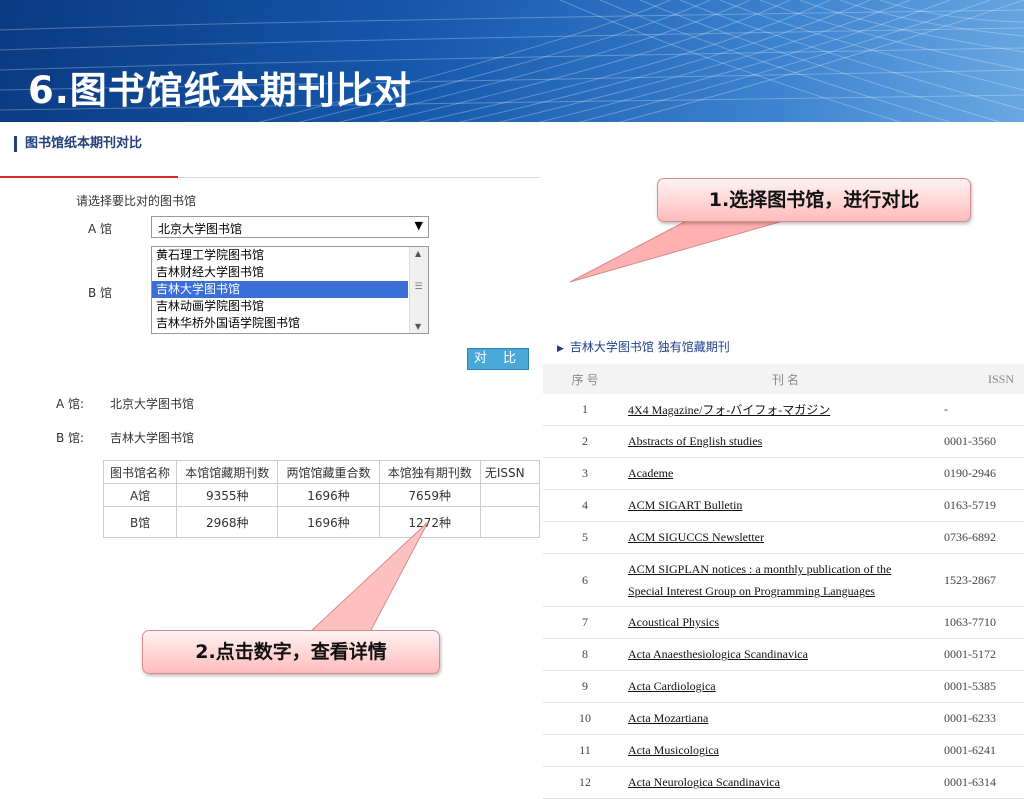  I want to click on journal-link: Acta Neurologica Scandinavica, so click(704, 782).